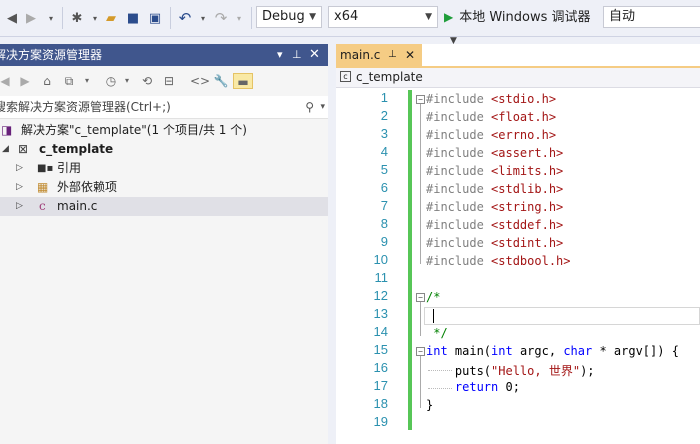  I want to click on platform-select: x64 ▼, so click(383, 17).